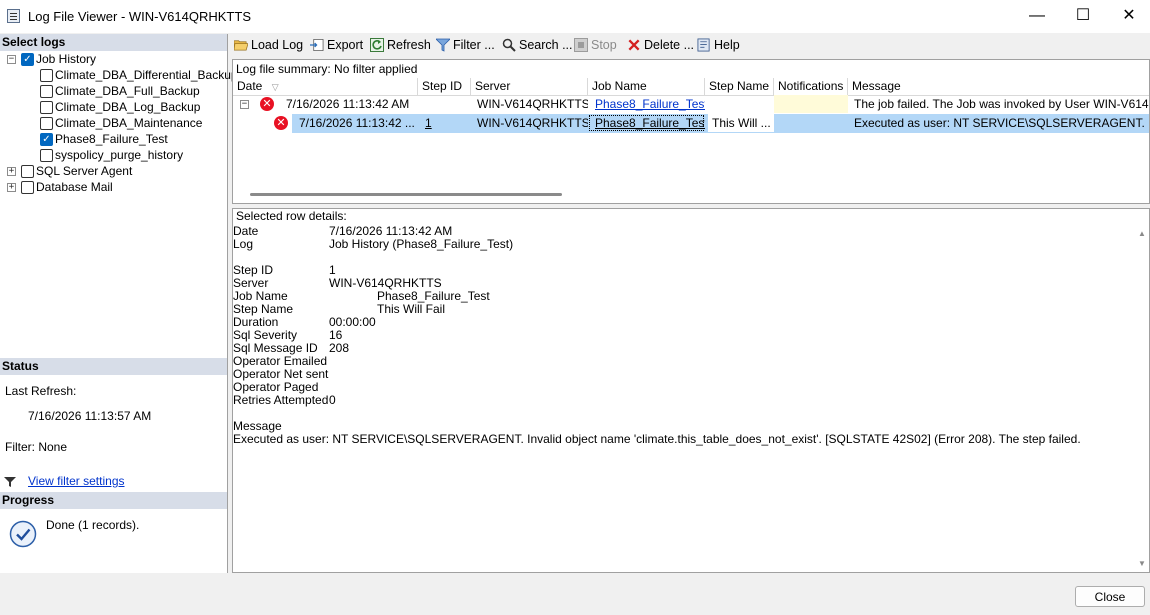 The width and height of the screenshot is (1150, 615). What do you see at coordinates (13, 16) in the screenshot?
I see `app-icon` at bounding box center [13, 16].